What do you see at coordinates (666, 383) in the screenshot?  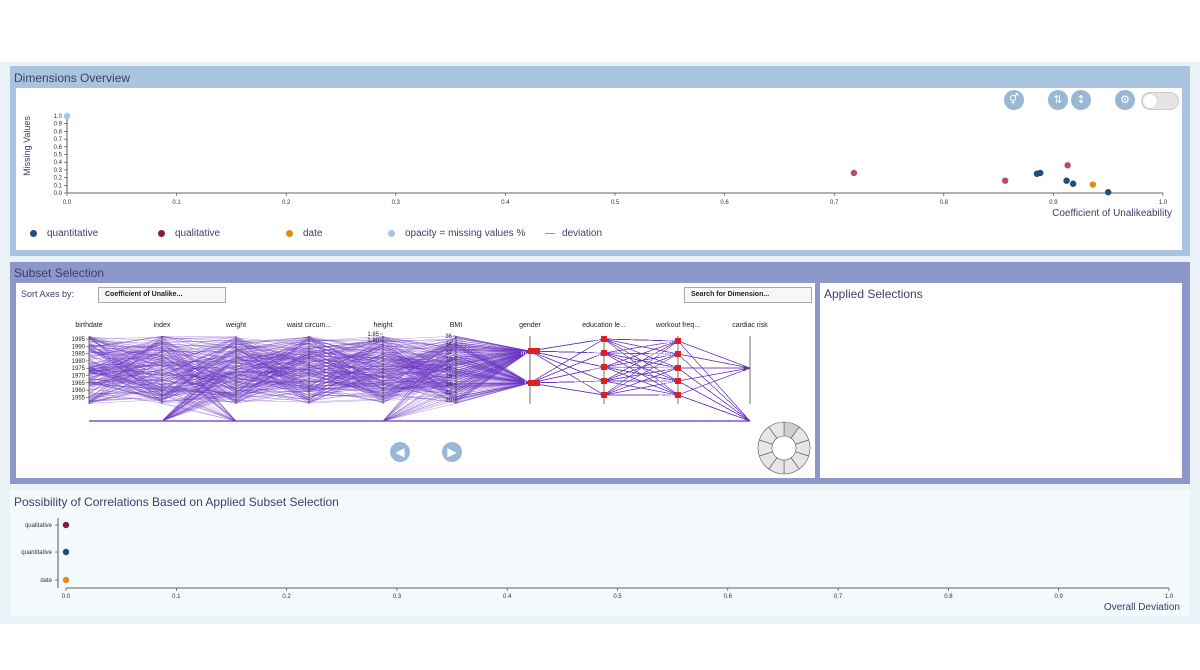 I see `axis-tick-label: heavy` at bounding box center [666, 383].